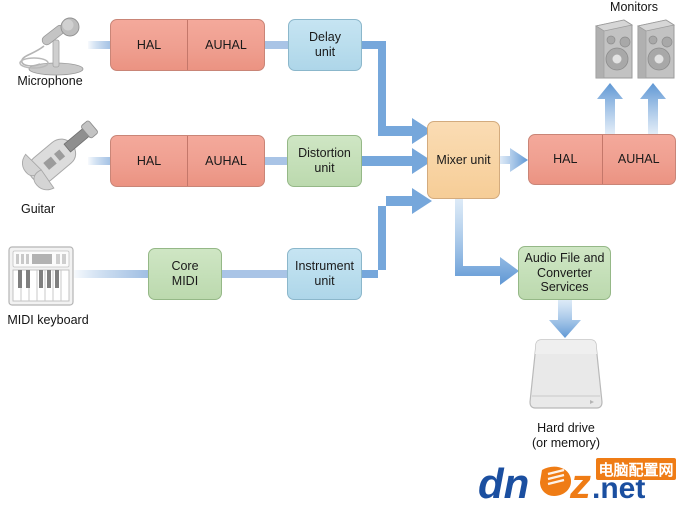  I want to click on watermark-main-text: dn, so click(503, 483).